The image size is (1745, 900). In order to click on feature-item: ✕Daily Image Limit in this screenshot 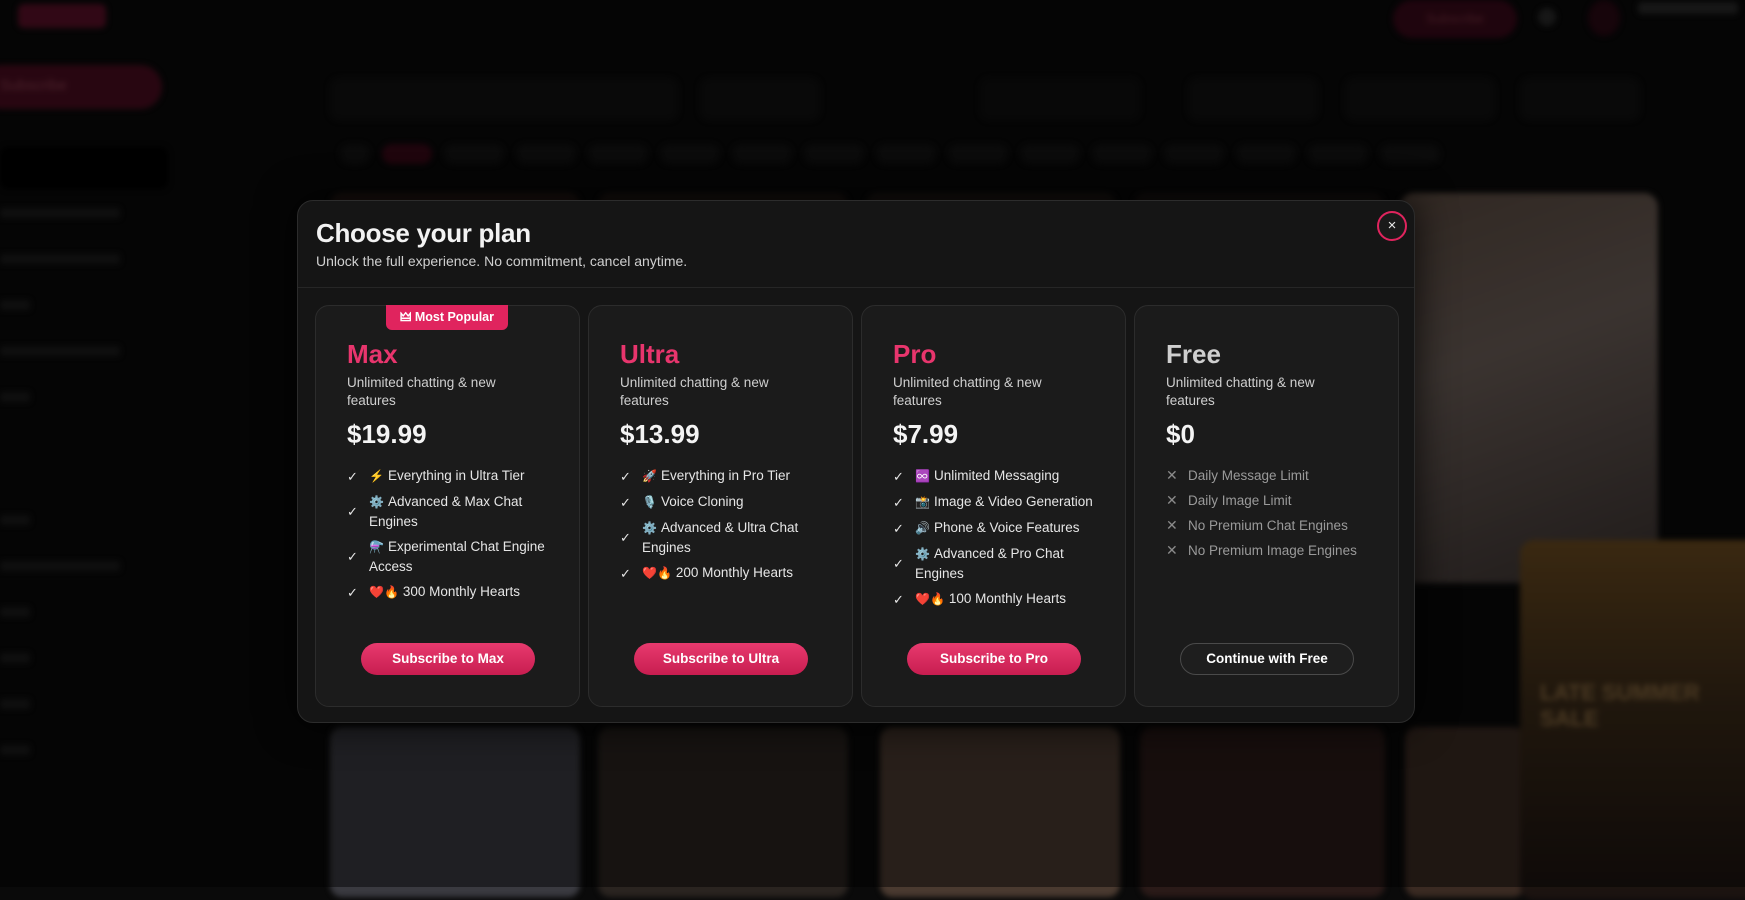, I will do `click(1276, 500)`.